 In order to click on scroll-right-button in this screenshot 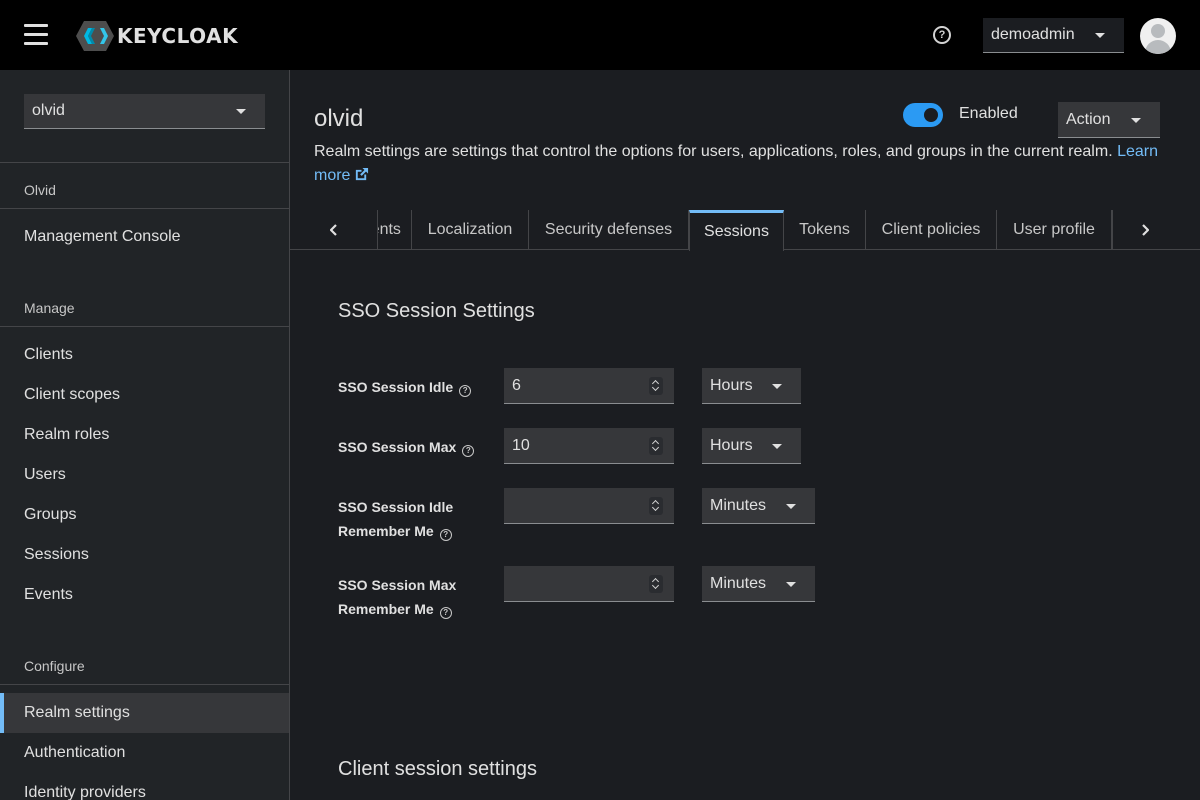, I will do `click(1144, 230)`.